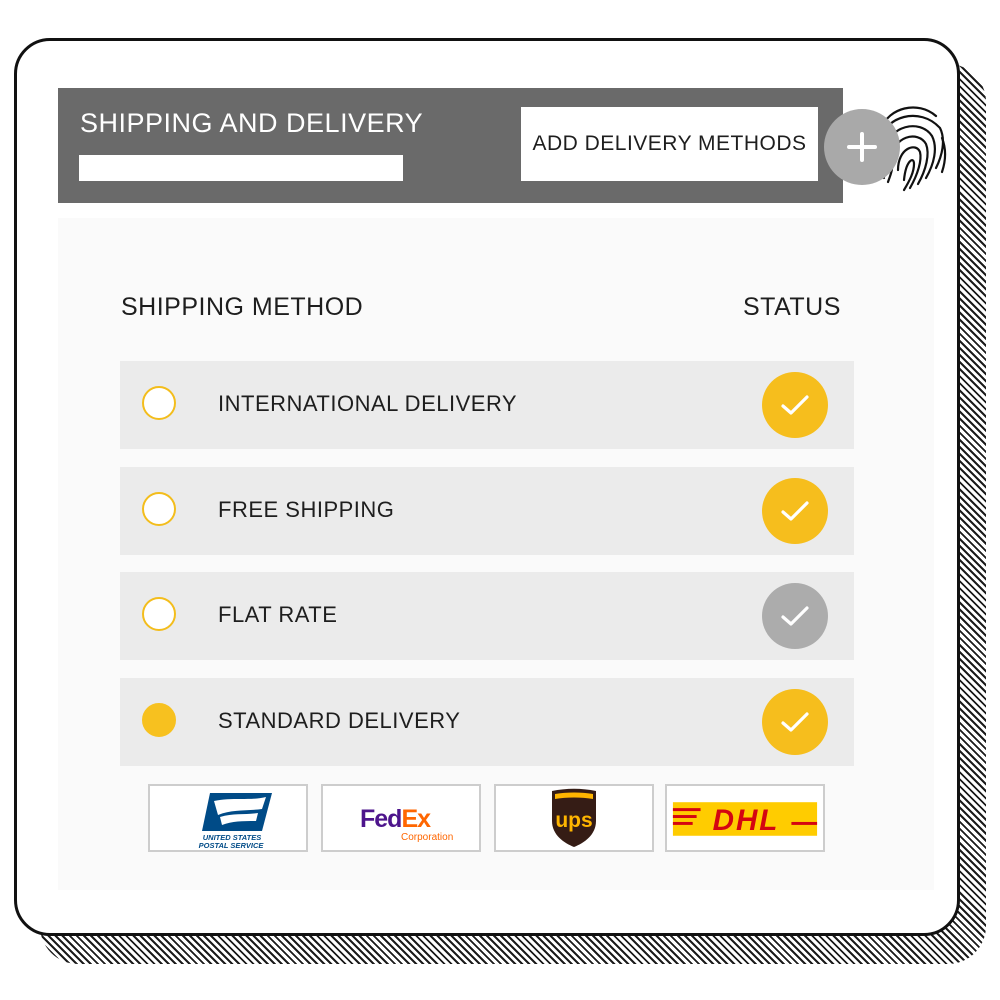 The height and width of the screenshot is (1000, 1000). I want to click on list-item: FLAT RATE, so click(487, 616).